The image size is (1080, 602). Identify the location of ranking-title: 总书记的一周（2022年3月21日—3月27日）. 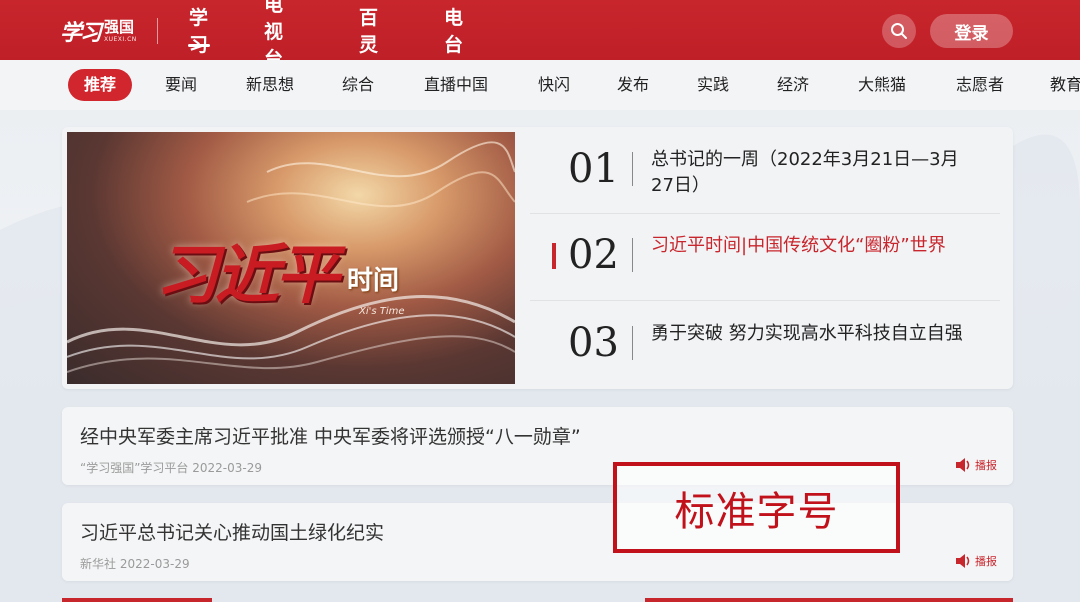
(805, 172).